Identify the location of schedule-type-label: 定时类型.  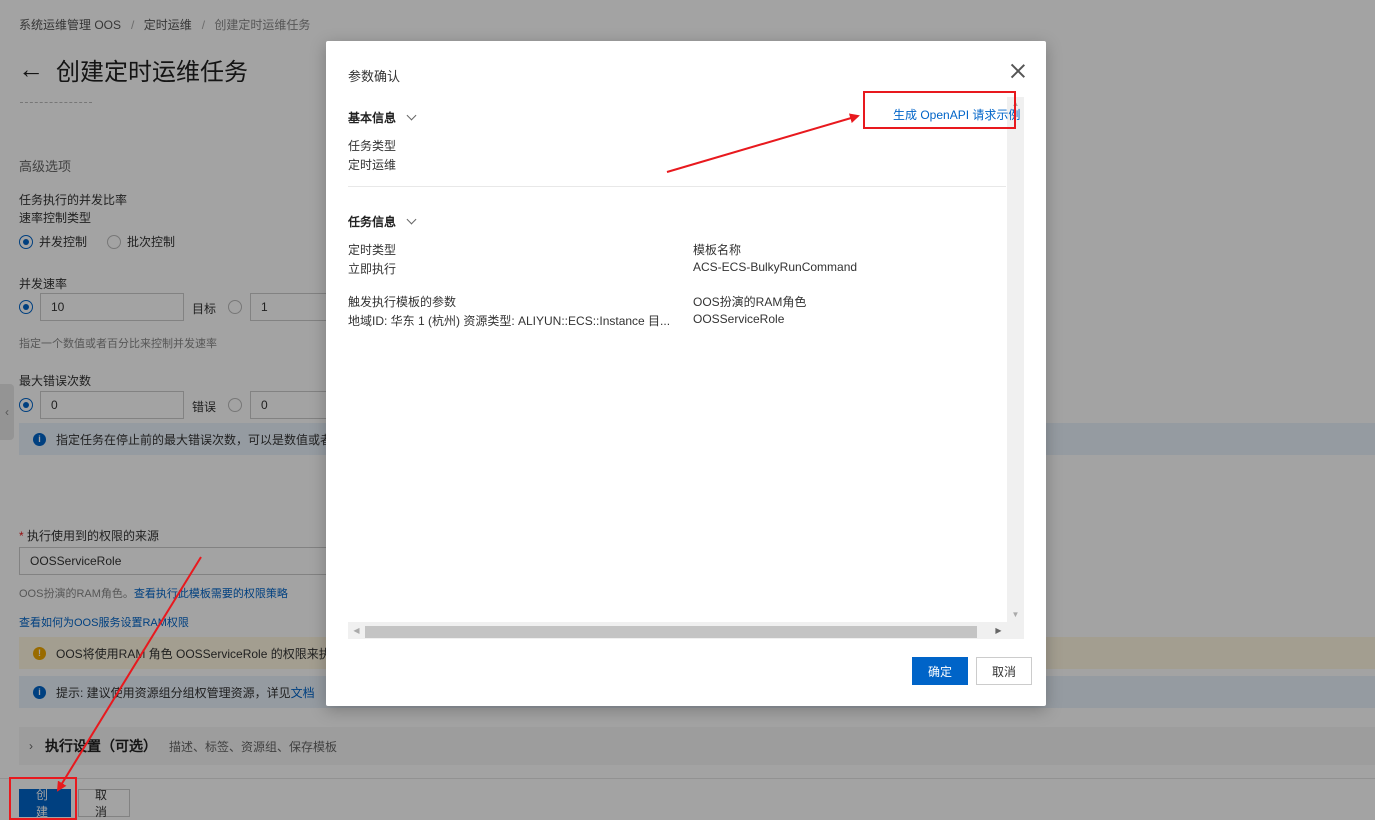
(372, 250).